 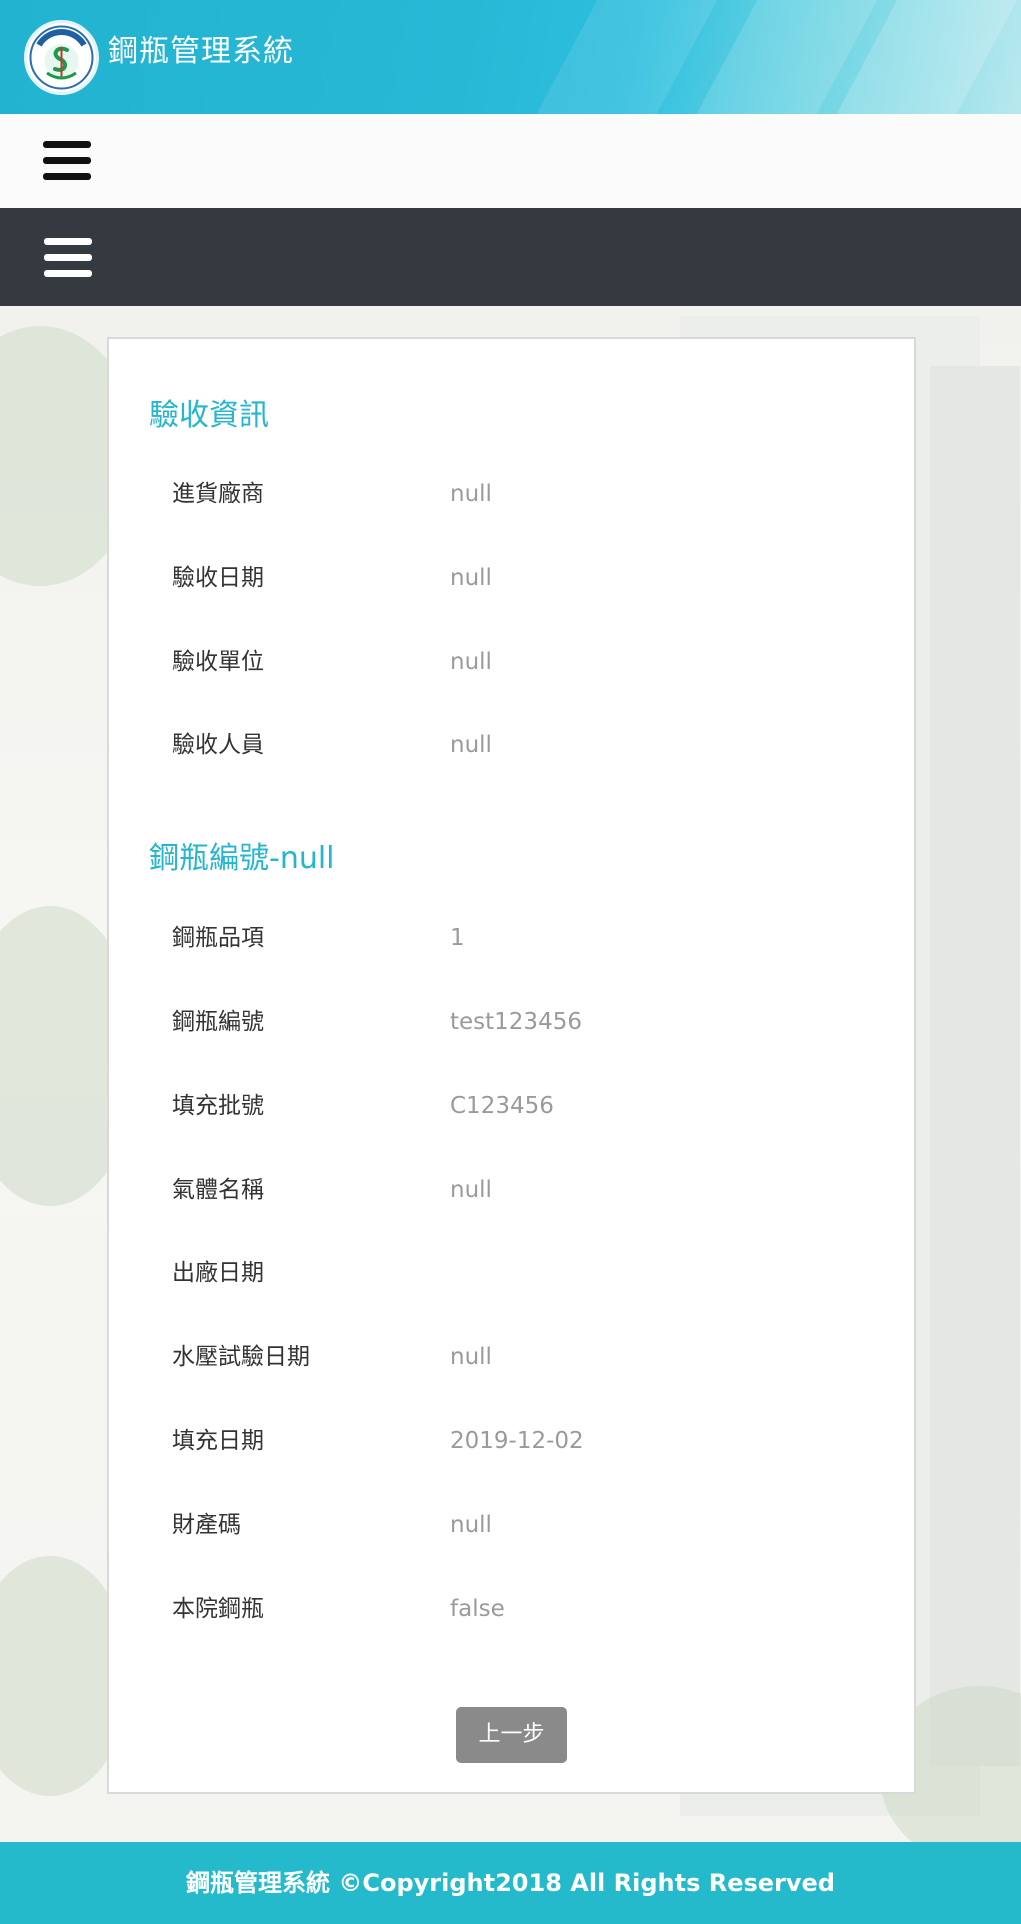 I want to click on field-label: 填充批號, so click(x=218, y=1106).